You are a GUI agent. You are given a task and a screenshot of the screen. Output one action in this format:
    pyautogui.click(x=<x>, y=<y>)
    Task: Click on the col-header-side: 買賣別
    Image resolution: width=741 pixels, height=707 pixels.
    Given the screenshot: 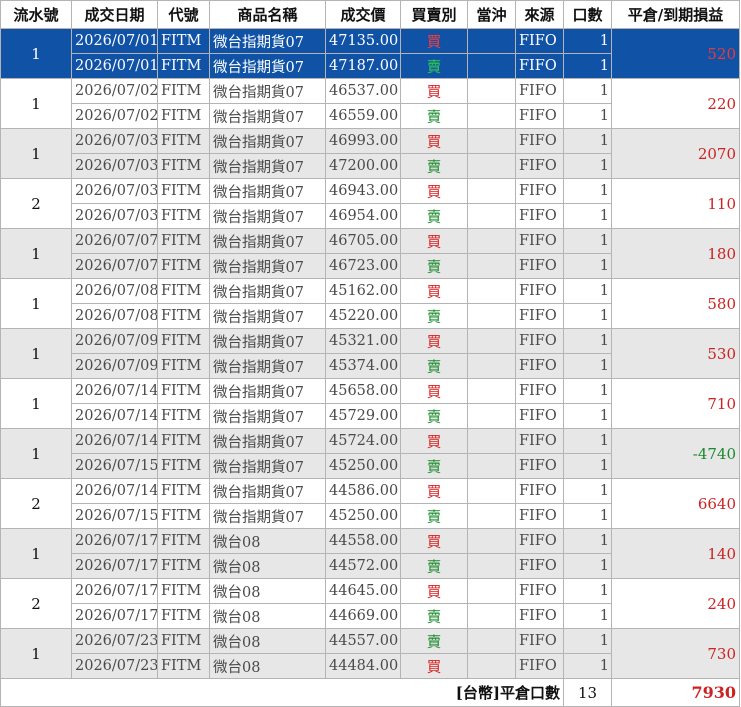 What is the action you would take?
    pyautogui.click(x=434, y=14)
    